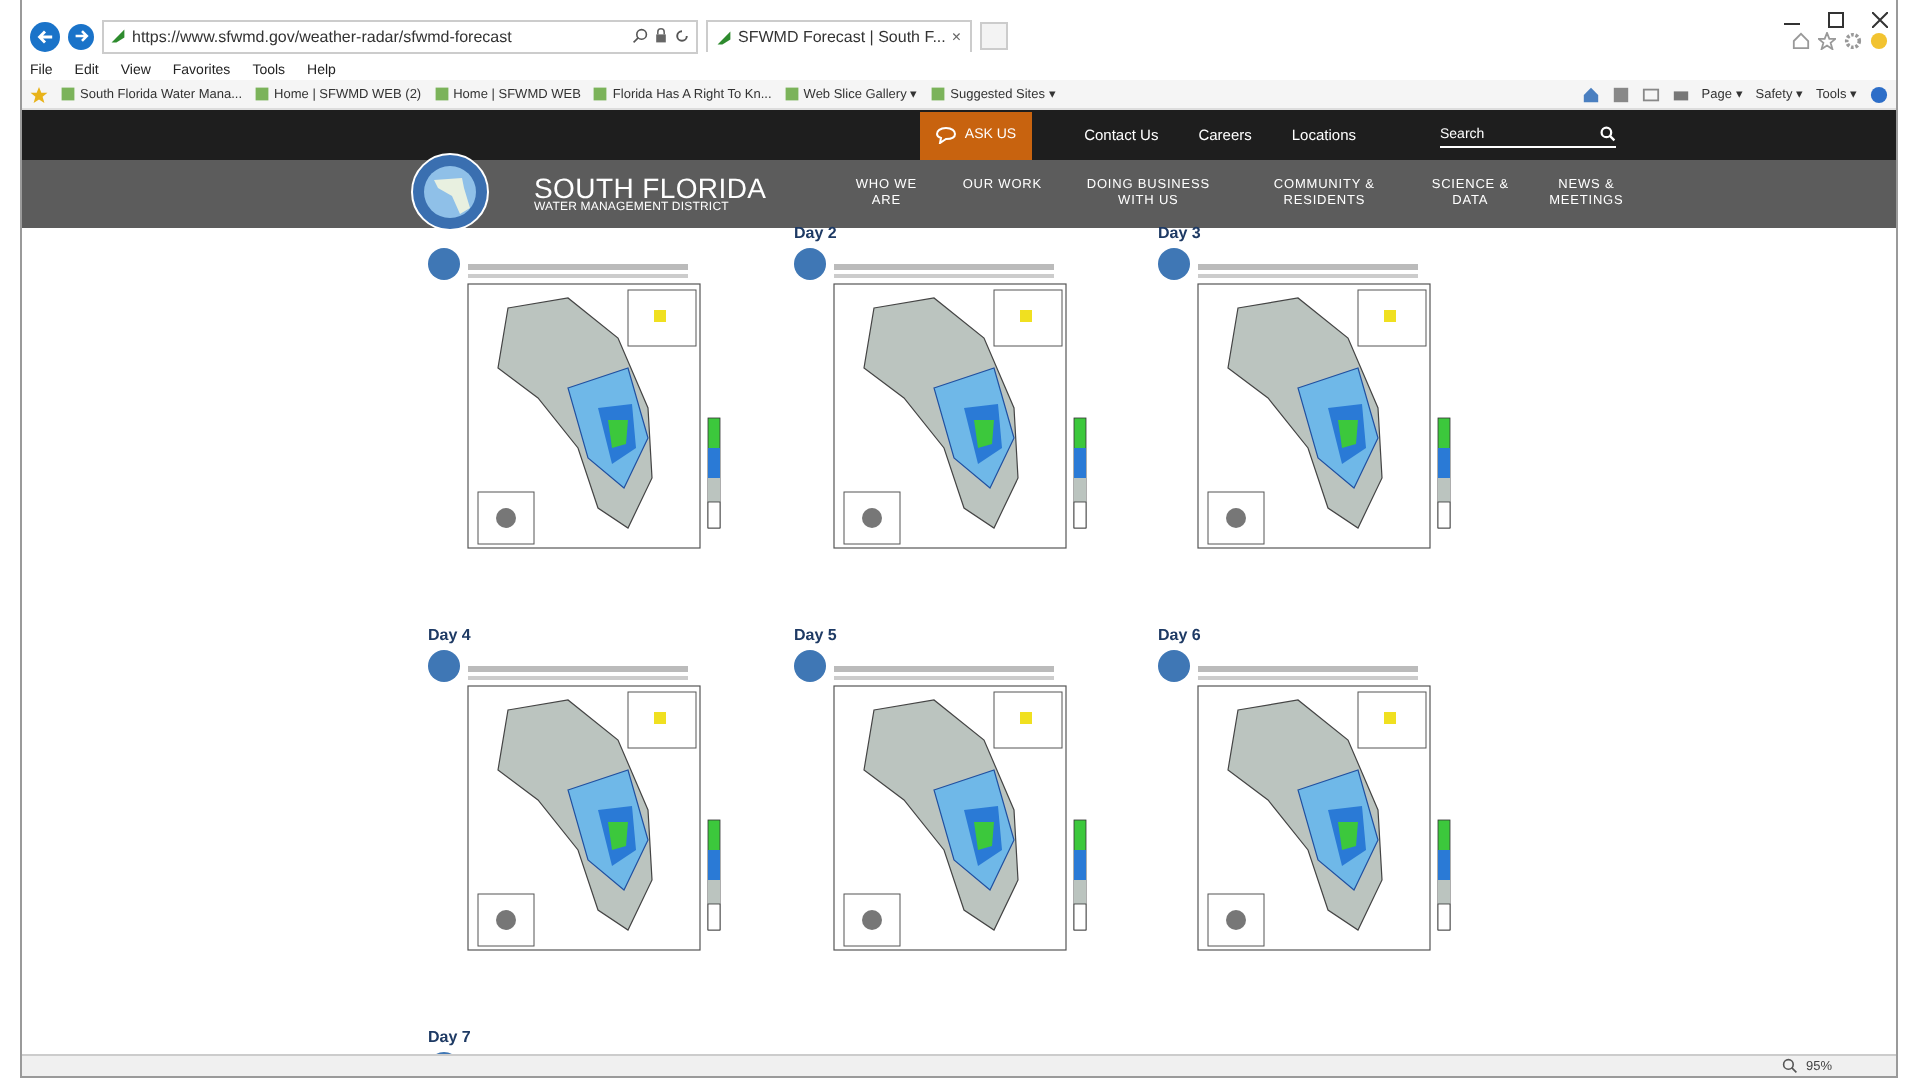 This screenshot has height=1080, width=1920. What do you see at coordinates (1650, 94) in the screenshot?
I see `mail-icon` at bounding box center [1650, 94].